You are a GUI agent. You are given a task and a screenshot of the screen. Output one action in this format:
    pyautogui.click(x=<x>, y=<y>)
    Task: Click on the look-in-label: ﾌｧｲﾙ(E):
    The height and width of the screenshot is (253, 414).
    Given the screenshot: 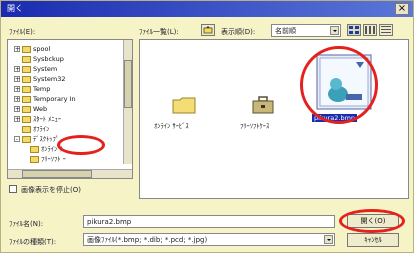 What is the action you would take?
    pyautogui.click(x=22, y=32)
    